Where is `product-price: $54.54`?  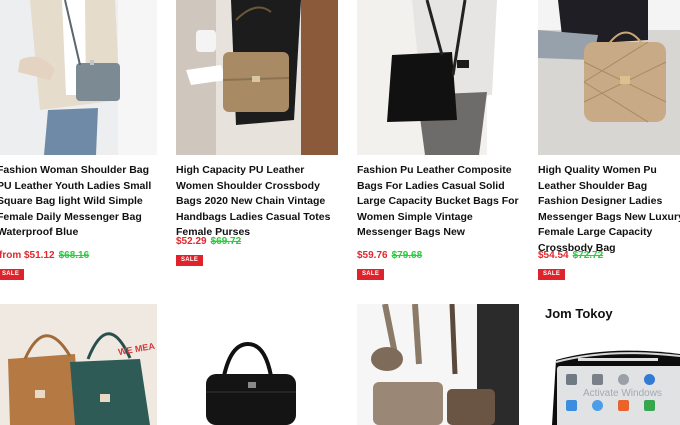
product-price: $54.54 is located at coordinates (553, 255).